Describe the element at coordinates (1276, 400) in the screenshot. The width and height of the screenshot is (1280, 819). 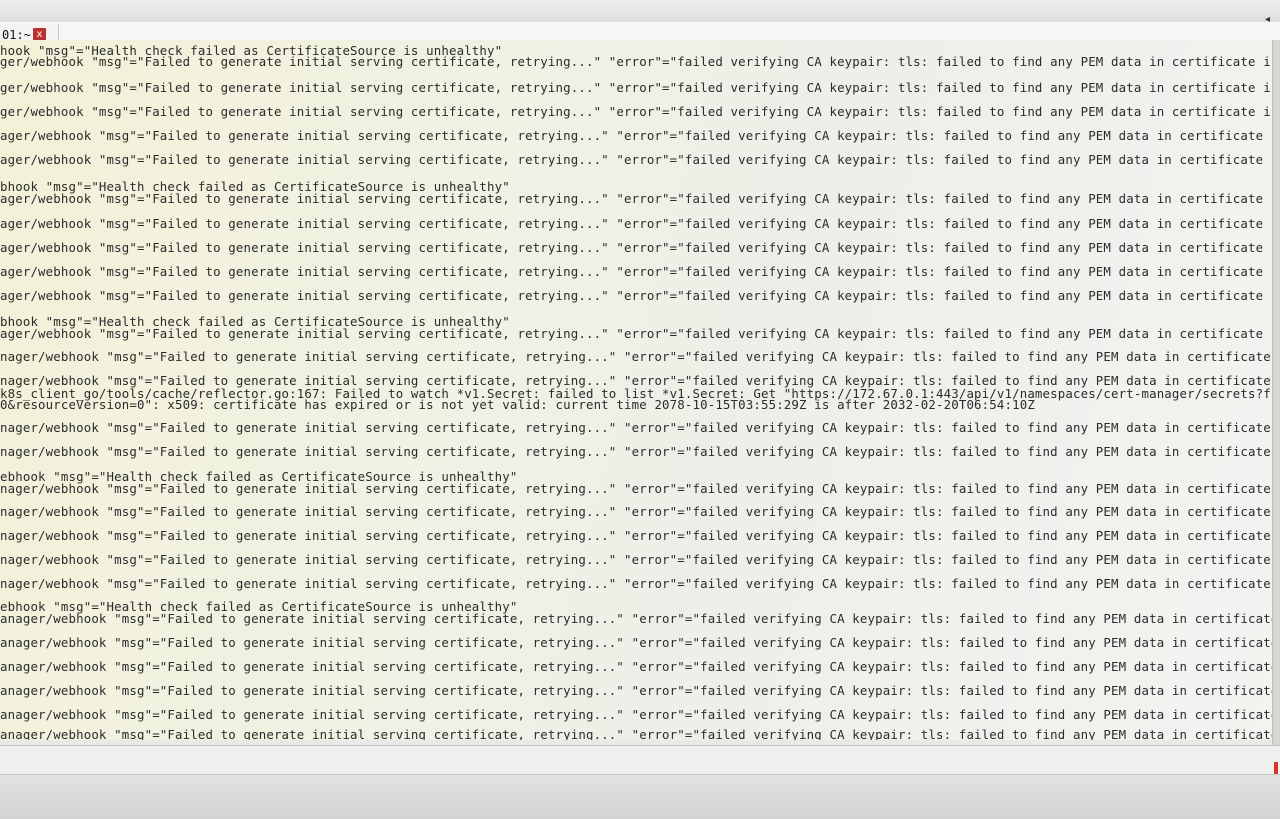
I see `vertical-scrollbar` at that location.